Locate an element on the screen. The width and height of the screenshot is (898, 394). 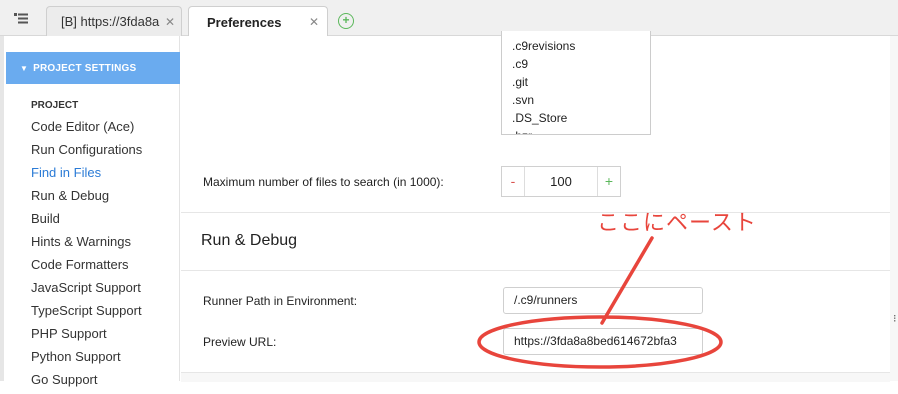
annotation-overlay is located at coordinates (600, 302).